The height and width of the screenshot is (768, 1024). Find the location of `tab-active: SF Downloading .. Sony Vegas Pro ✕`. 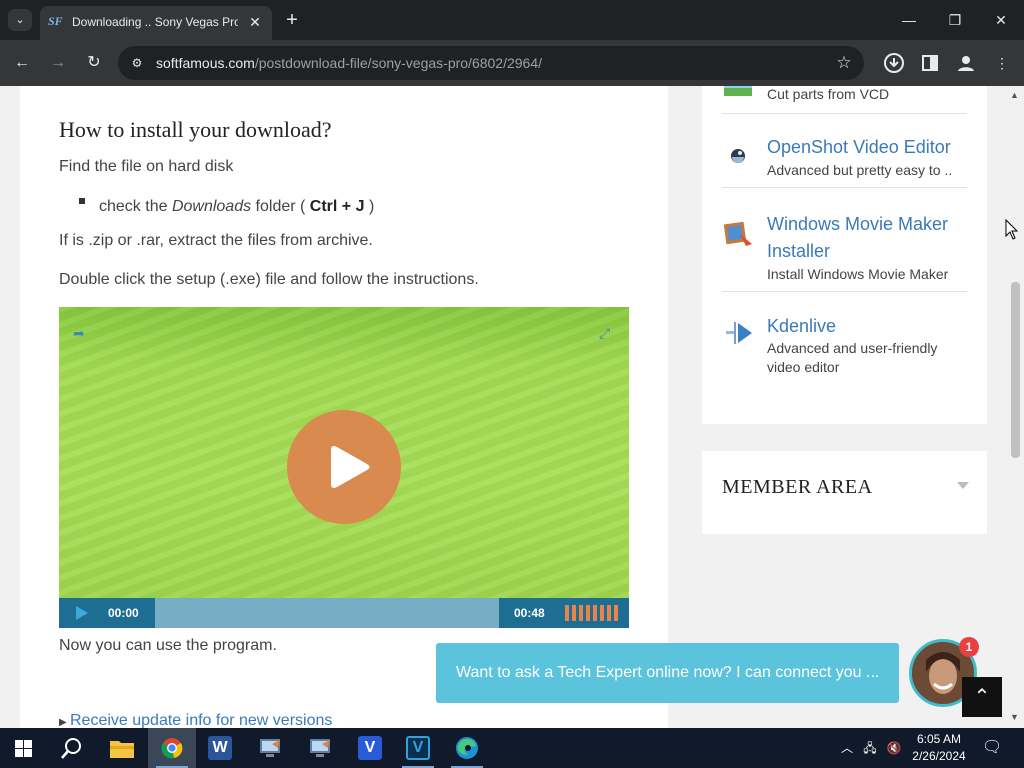

tab-active: SF Downloading .. Sony Vegas Pro ✕ is located at coordinates (156, 23).